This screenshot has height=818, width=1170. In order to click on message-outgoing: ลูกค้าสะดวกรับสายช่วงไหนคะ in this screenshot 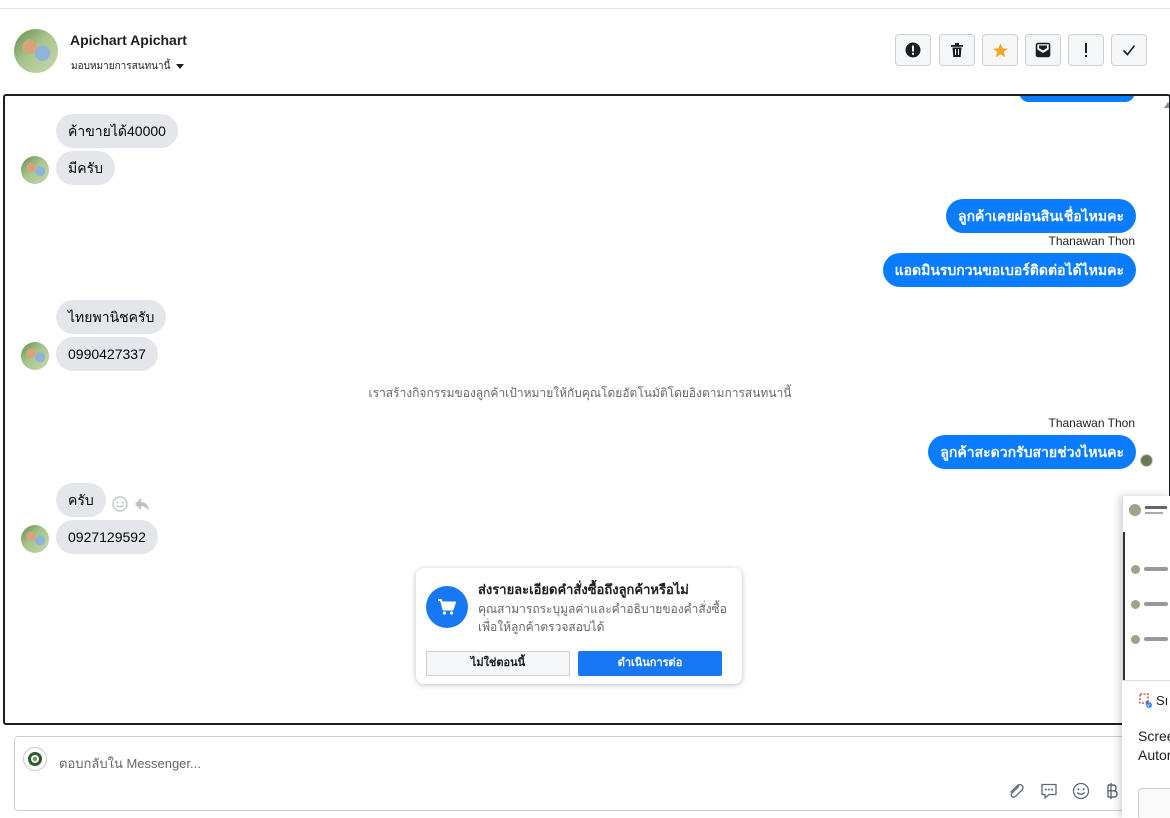, I will do `click(1032, 452)`.